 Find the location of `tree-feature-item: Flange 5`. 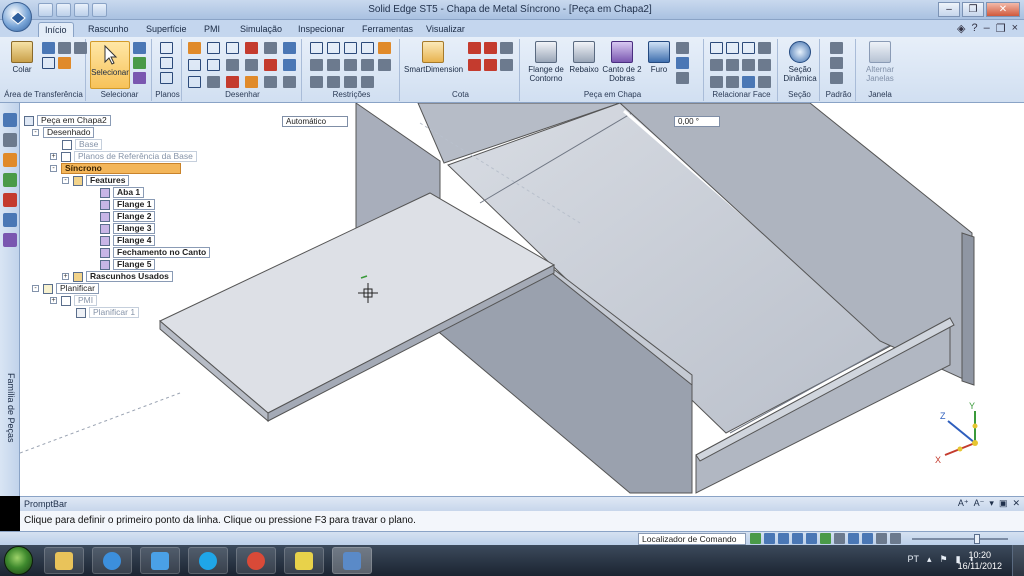

tree-feature-item: Flange 5 is located at coordinates (128, 264).